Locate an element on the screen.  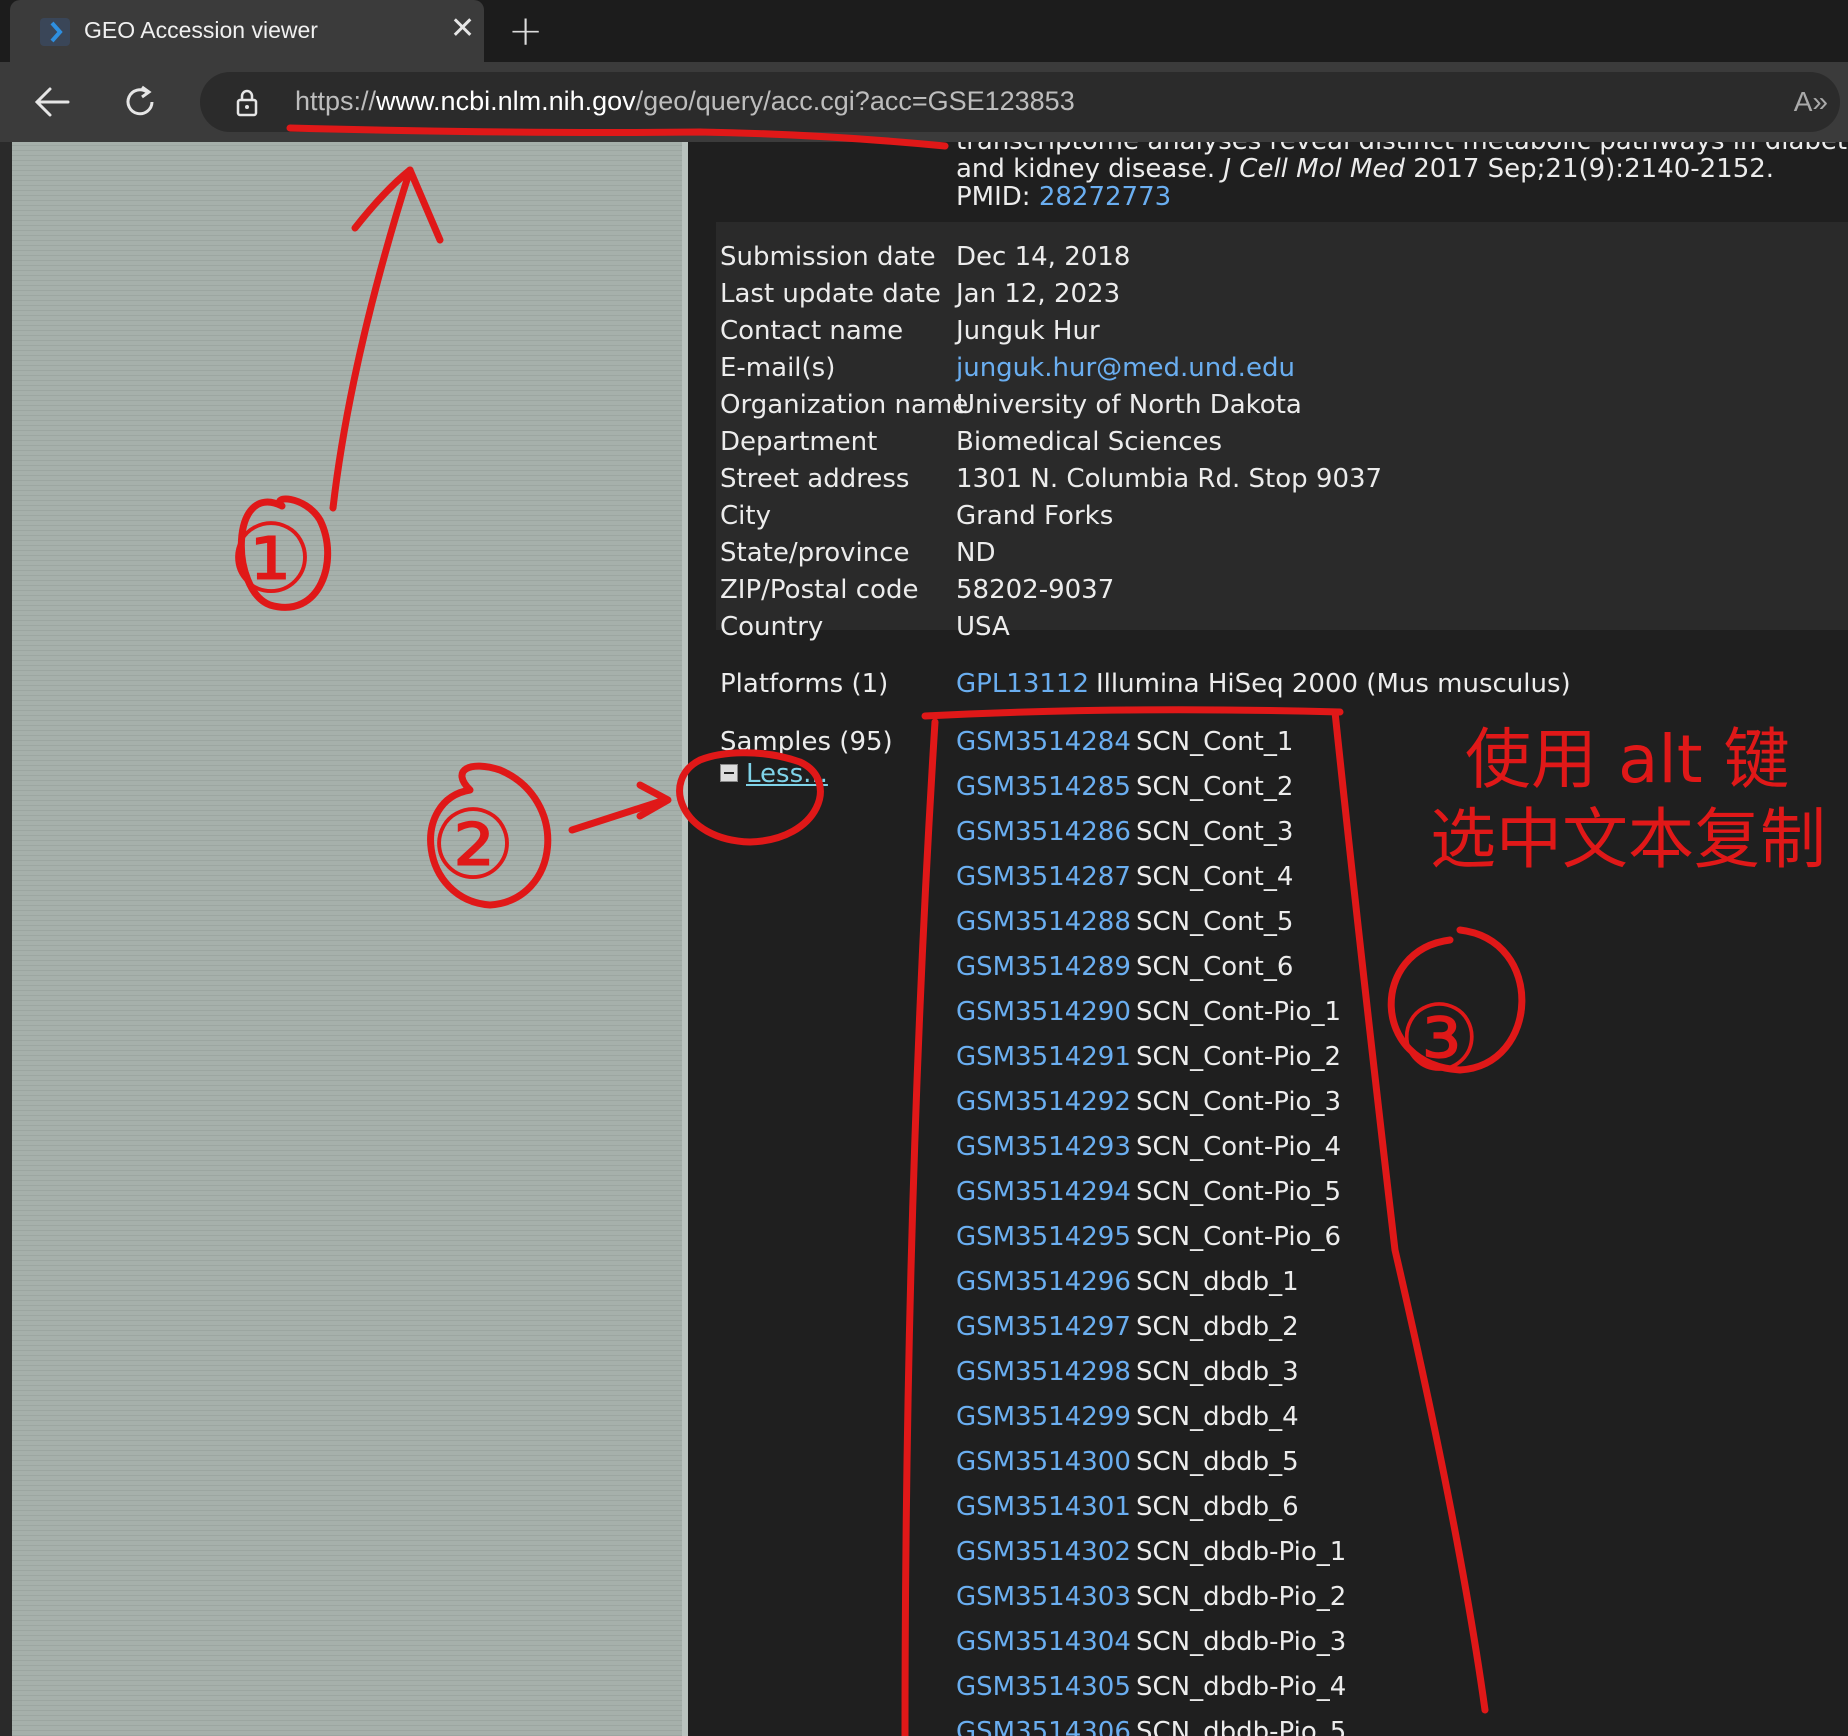
info-label: Organization name is located at coordinates (844, 405).